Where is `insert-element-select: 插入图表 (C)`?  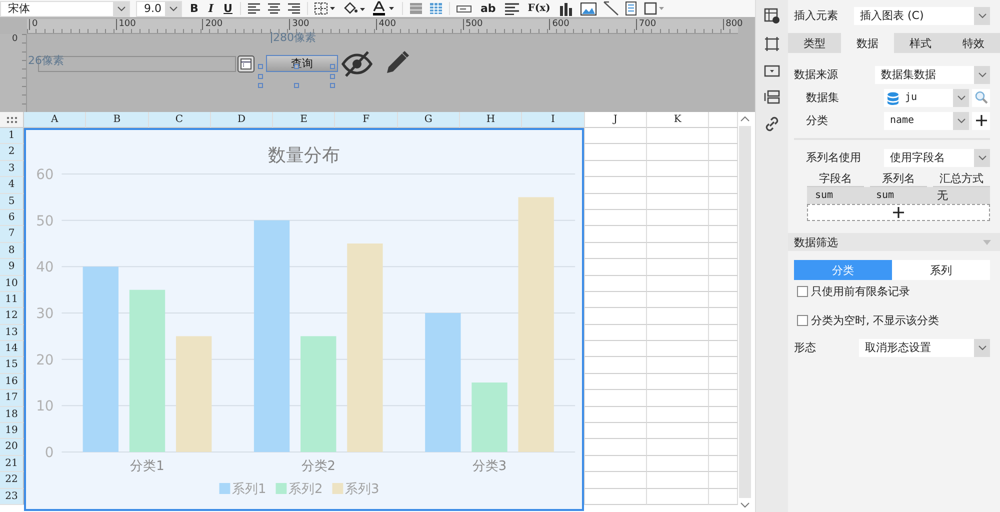 insert-element-select: 插入图表 (C) is located at coordinates (922, 15).